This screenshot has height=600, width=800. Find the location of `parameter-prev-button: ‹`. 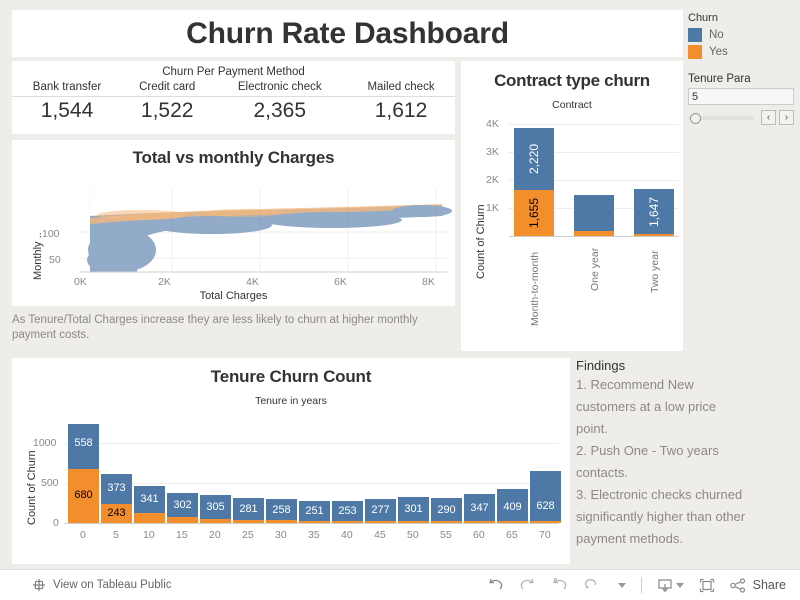

parameter-prev-button: ‹ is located at coordinates (768, 117).